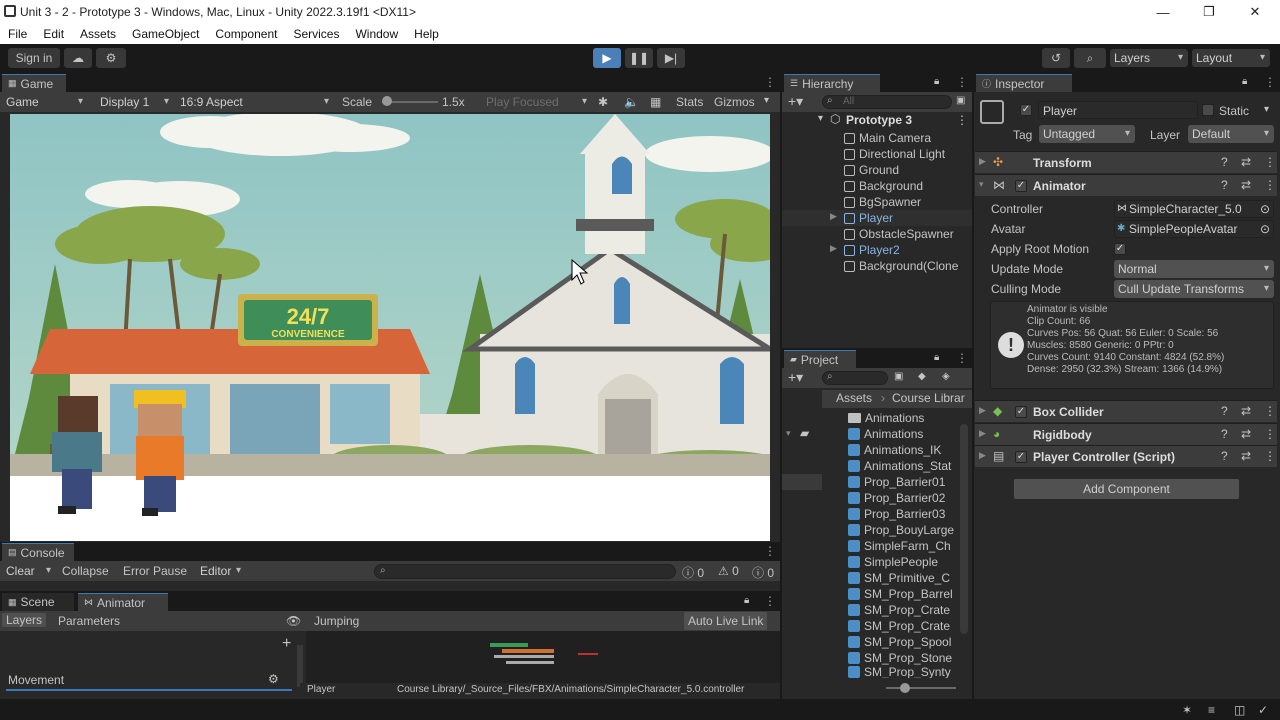 This screenshot has width=1280, height=720. I want to click on collapse-button: Collapse, so click(85, 571).